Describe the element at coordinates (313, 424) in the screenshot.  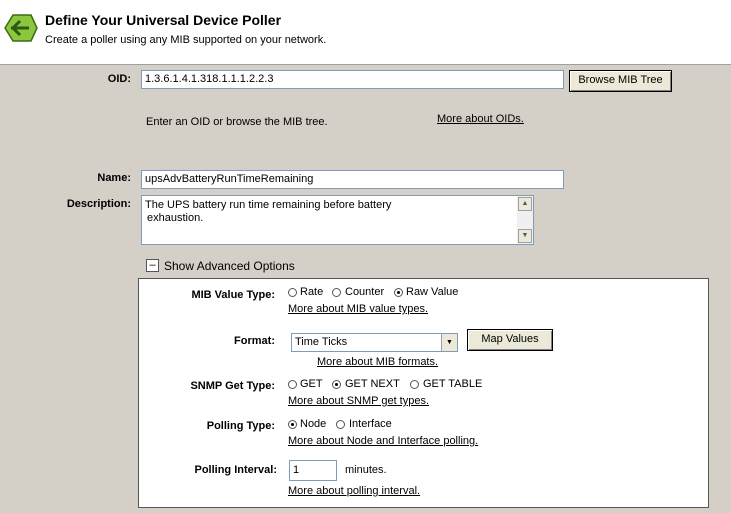
I see `radio-node-label: Node` at that location.